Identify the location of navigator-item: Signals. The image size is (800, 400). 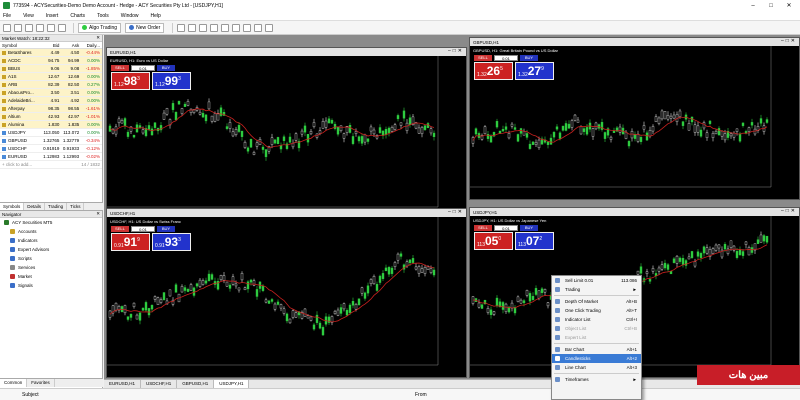
(51, 285).